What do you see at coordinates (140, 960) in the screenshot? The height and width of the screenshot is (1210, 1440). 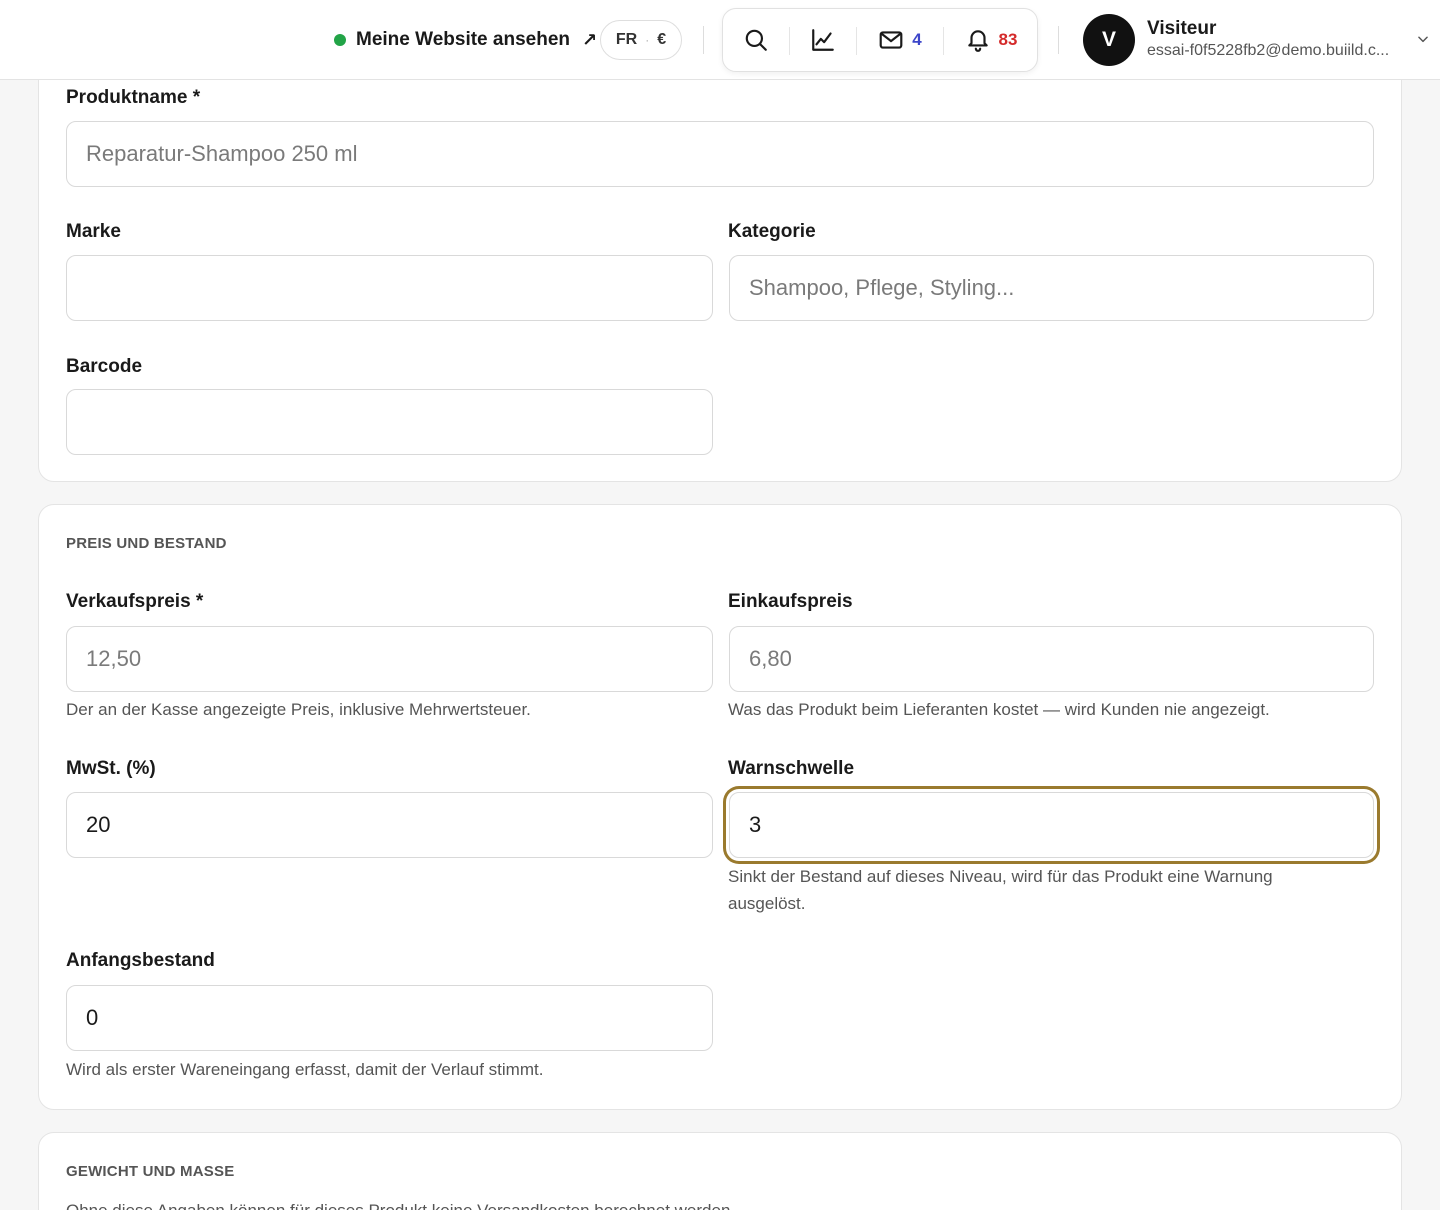 I see `initial-stock-label: Anfangsbestand` at bounding box center [140, 960].